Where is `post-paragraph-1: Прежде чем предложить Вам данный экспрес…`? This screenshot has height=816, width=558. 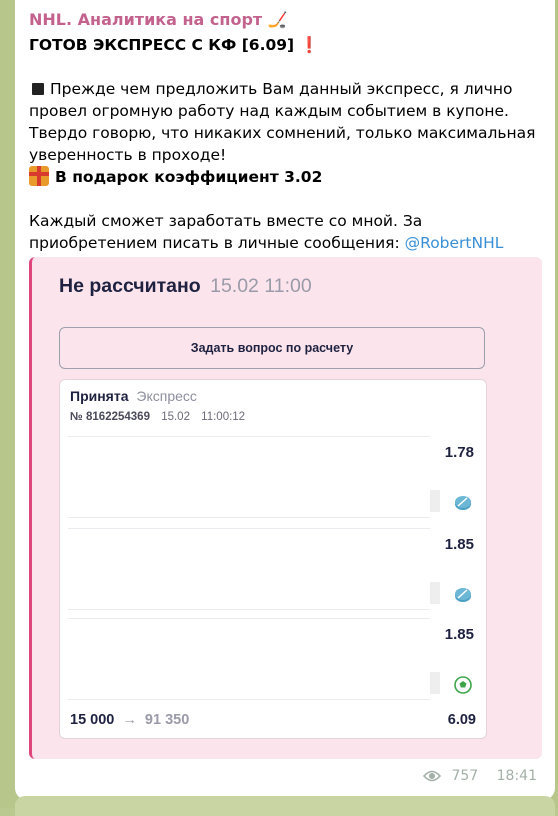 post-paragraph-1: Прежде чем предложить Вам данный экспрес… is located at coordinates (284, 122).